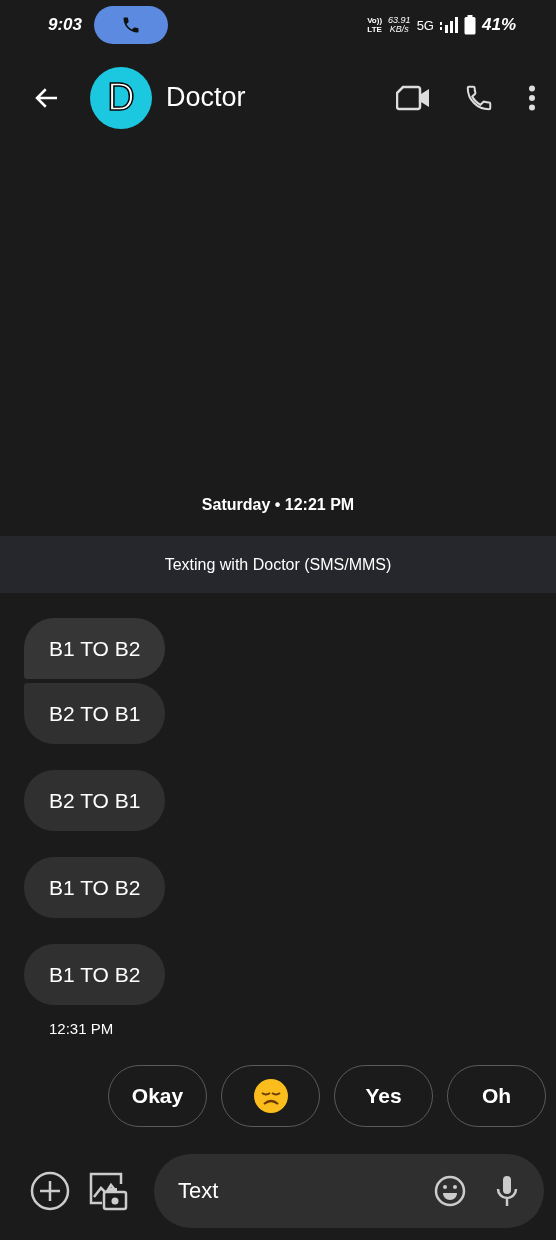 Image resolution: width=556 pixels, height=1240 pixels. What do you see at coordinates (278, 505) in the screenshot?
I see `date-separator: Saturday • 12:21 PM` at bounding box center [278, 505].